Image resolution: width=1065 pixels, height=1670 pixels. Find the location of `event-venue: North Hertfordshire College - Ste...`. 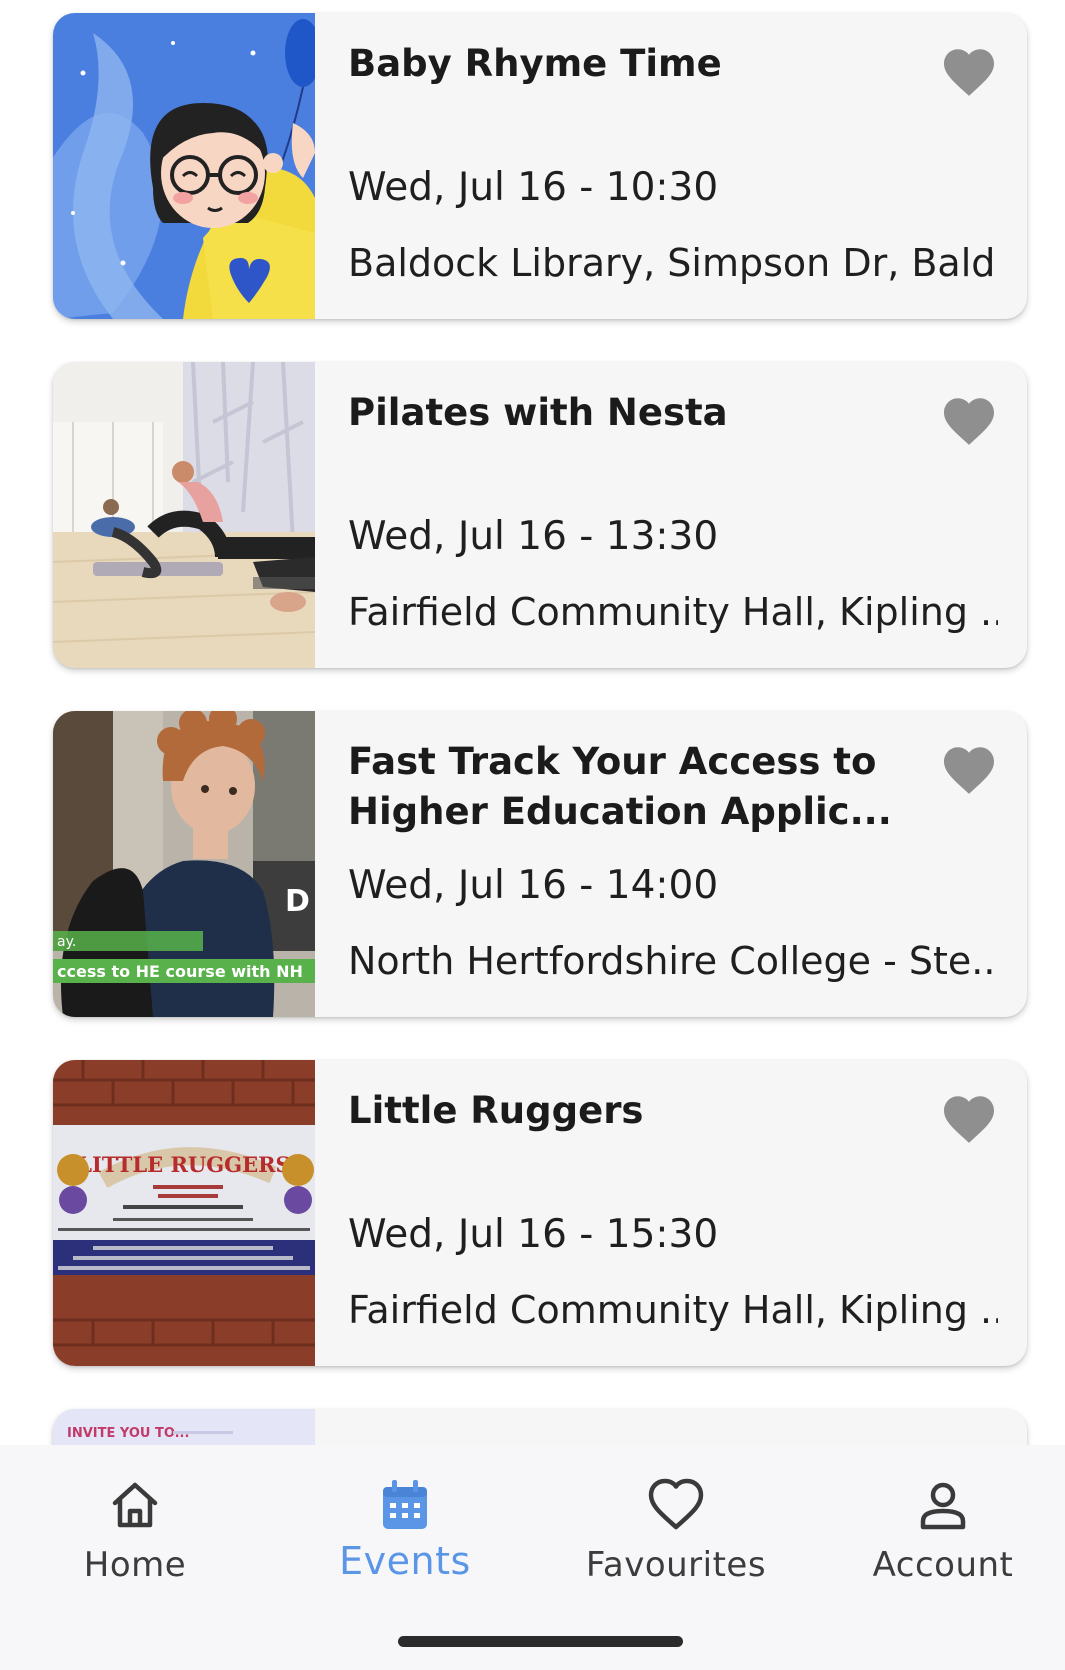

event-venue: North Hertfordshire College - Ste... is located at coordinates (673, 961).